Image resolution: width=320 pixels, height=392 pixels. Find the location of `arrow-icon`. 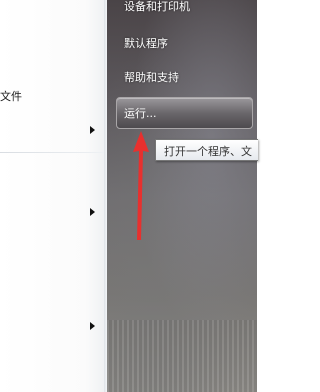

arrow-icon is located at coordinates (141, 185).